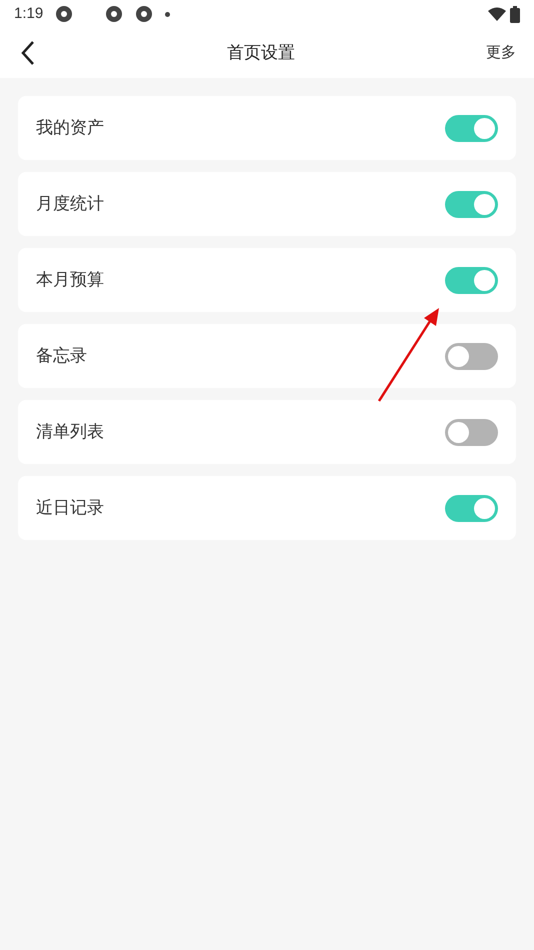  What do you see at coordinates (167, 14) in the screenshot?
I see `dot-icon` at bounding box center [167, 14].